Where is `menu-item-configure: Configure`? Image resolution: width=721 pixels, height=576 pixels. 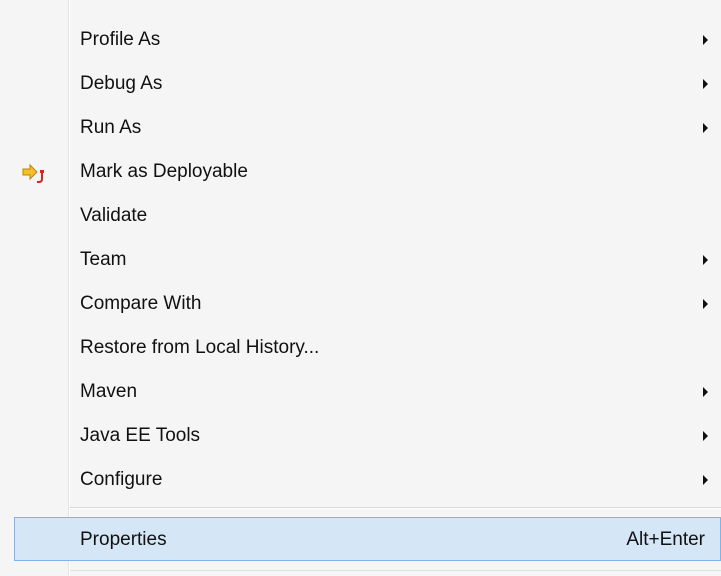 menu-item-configure: Configure is located at coordinates (360, 480).